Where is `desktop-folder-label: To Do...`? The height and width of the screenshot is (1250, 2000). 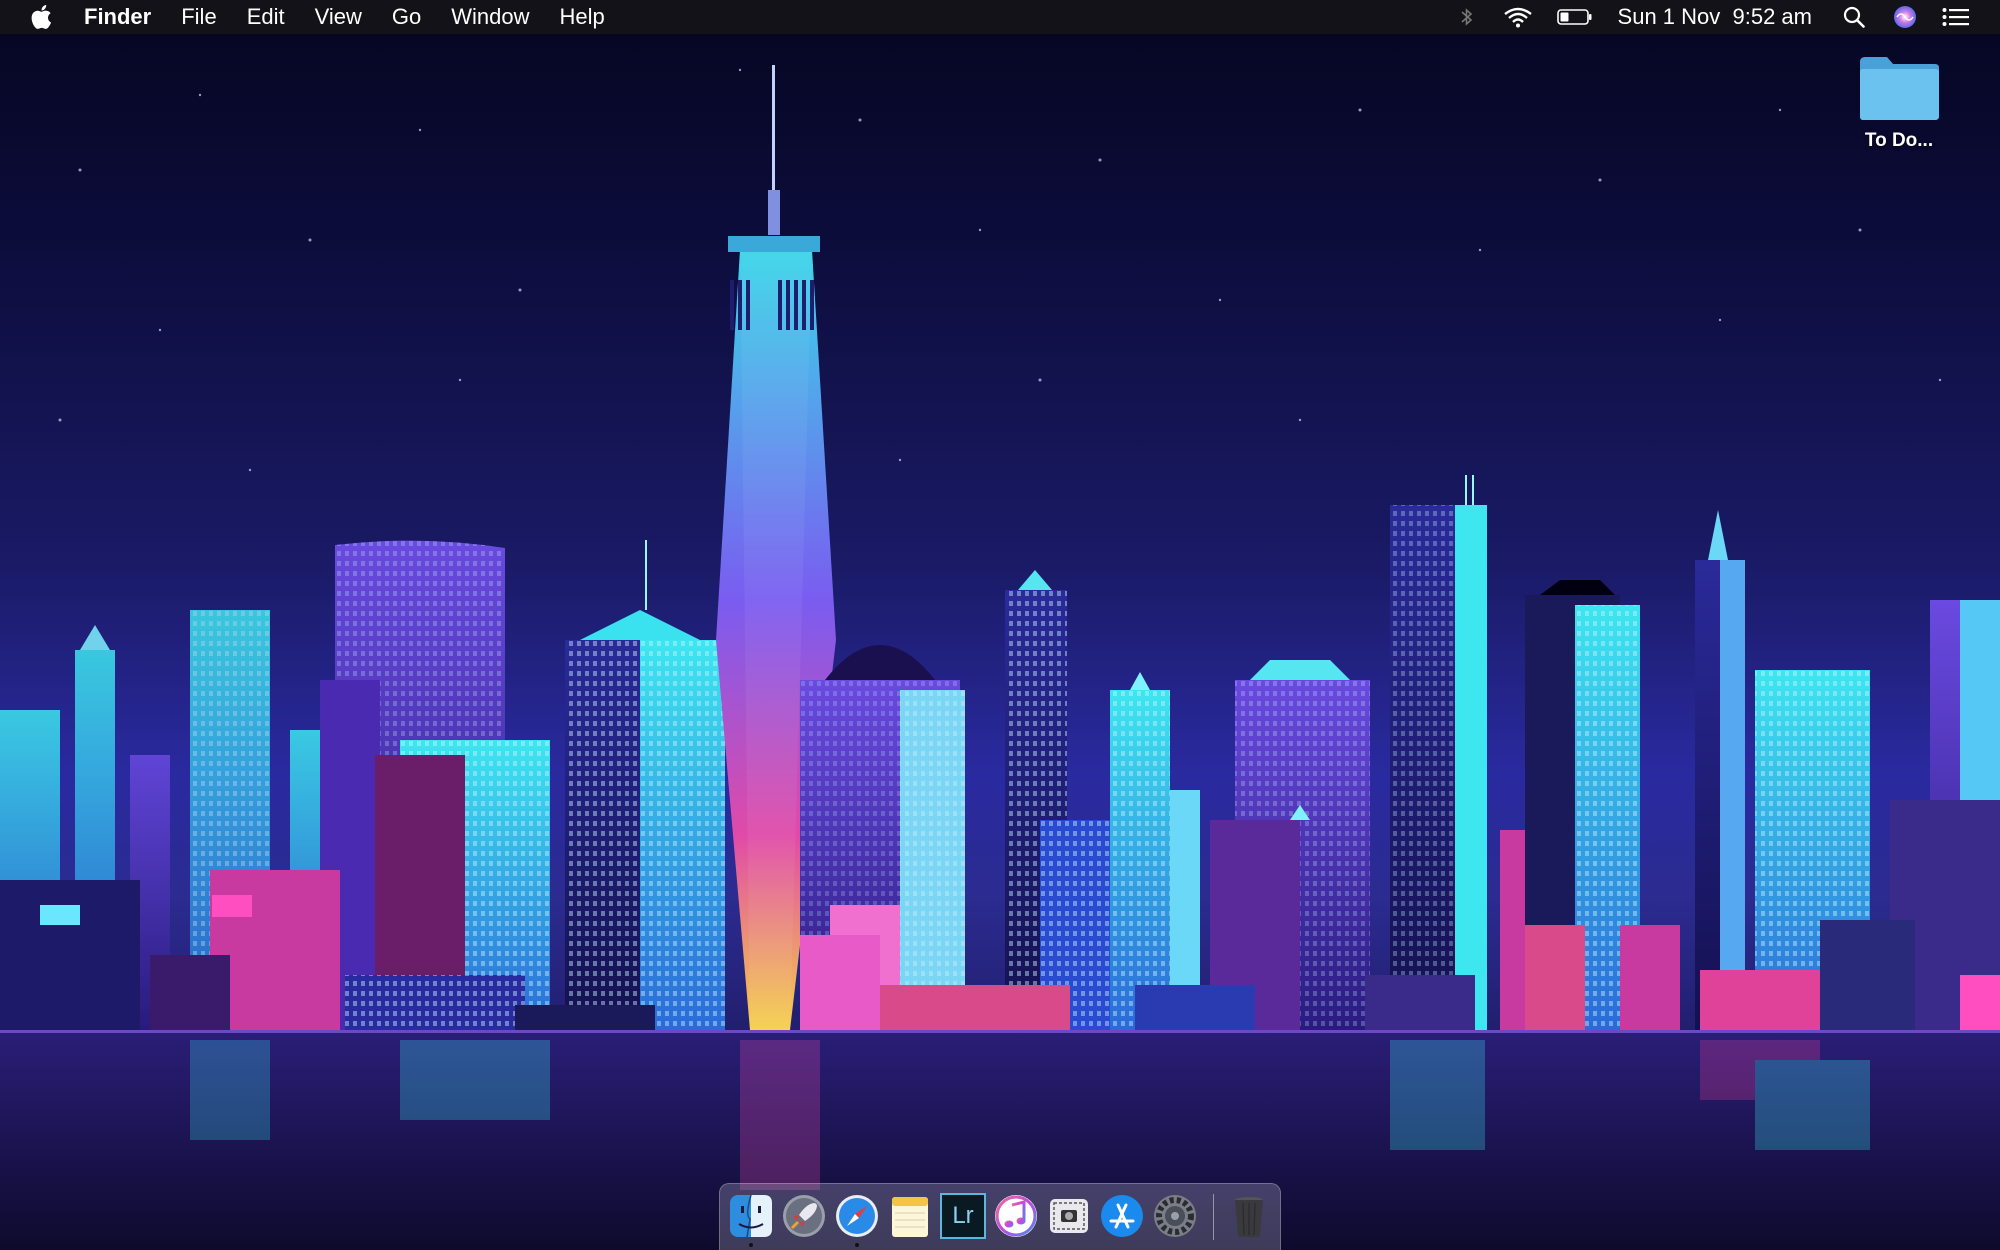 desktop-folder-label: To Do... is located at coordinates (1899, 140).